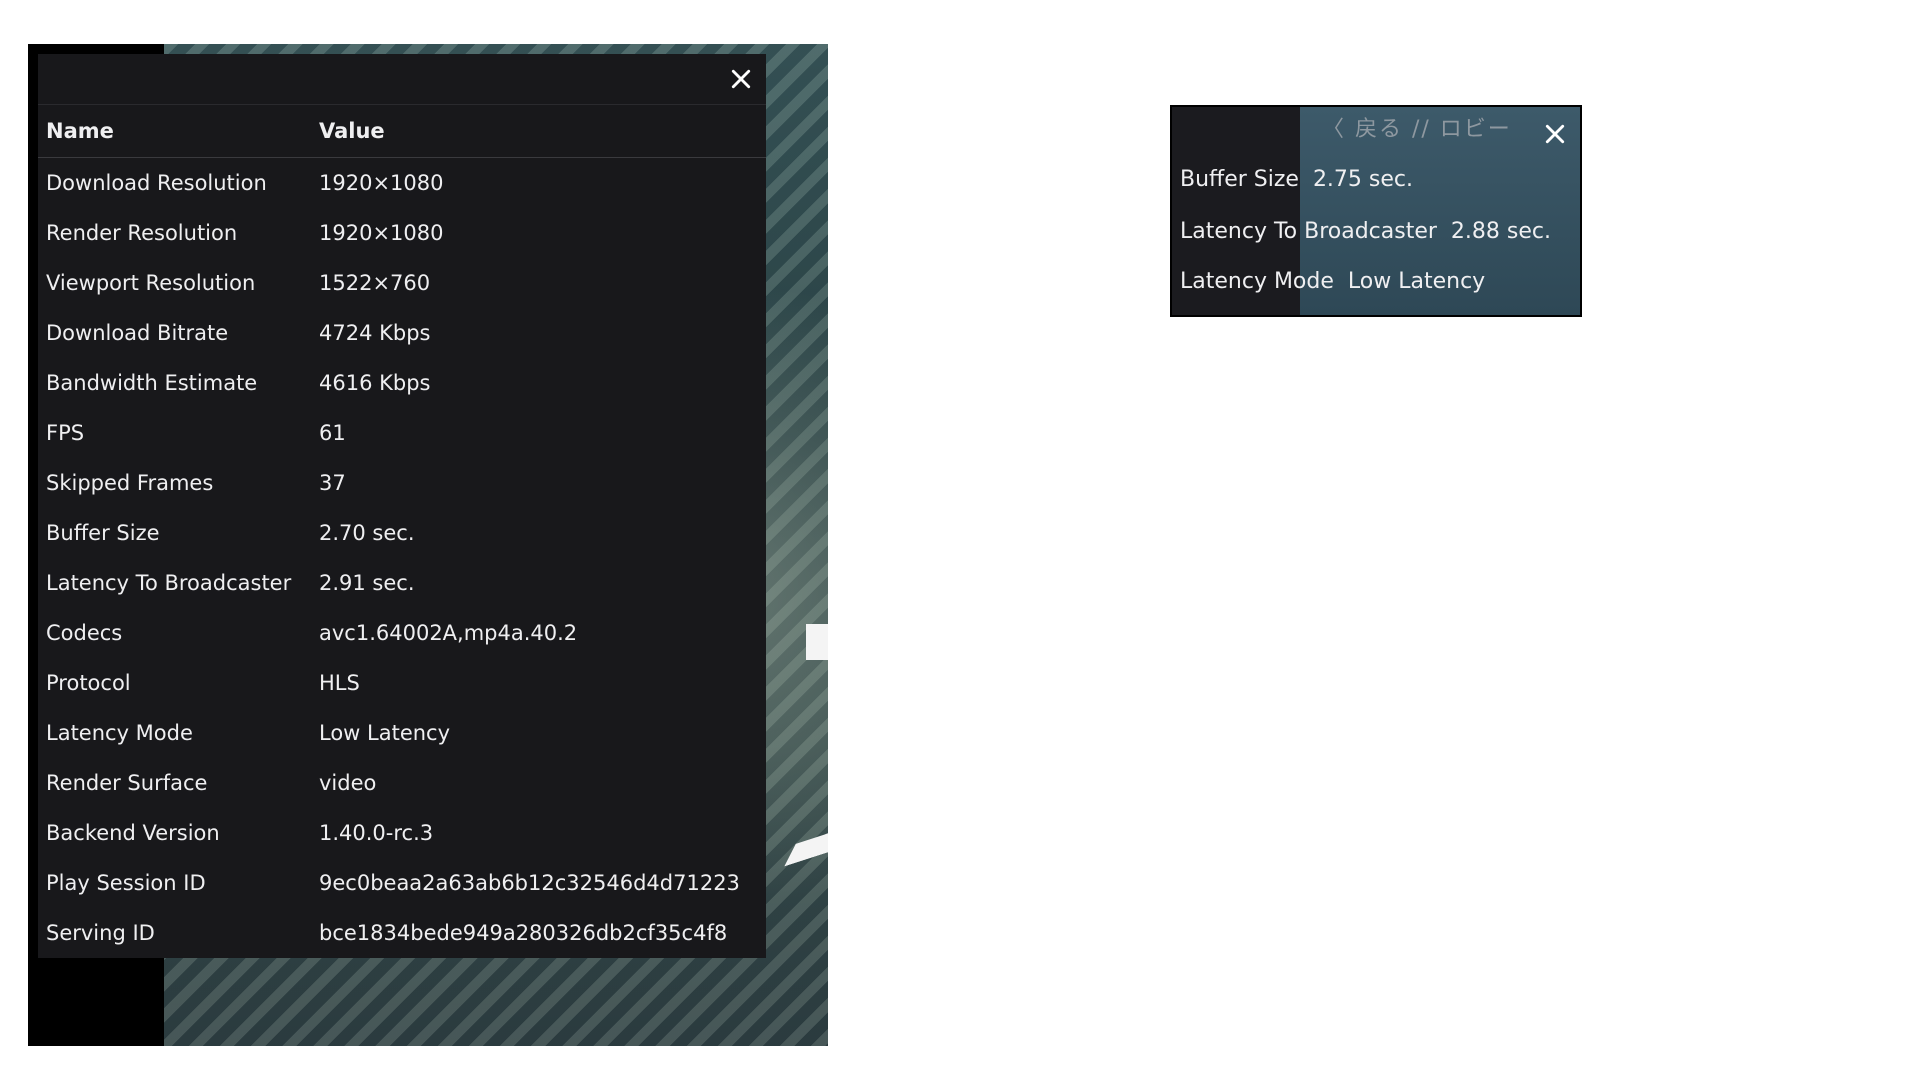 The image size is (1920, 1080). Describe the element at coordinates (375, 283) in the screenshot. I see `stat-value: 1522×760` at that location.